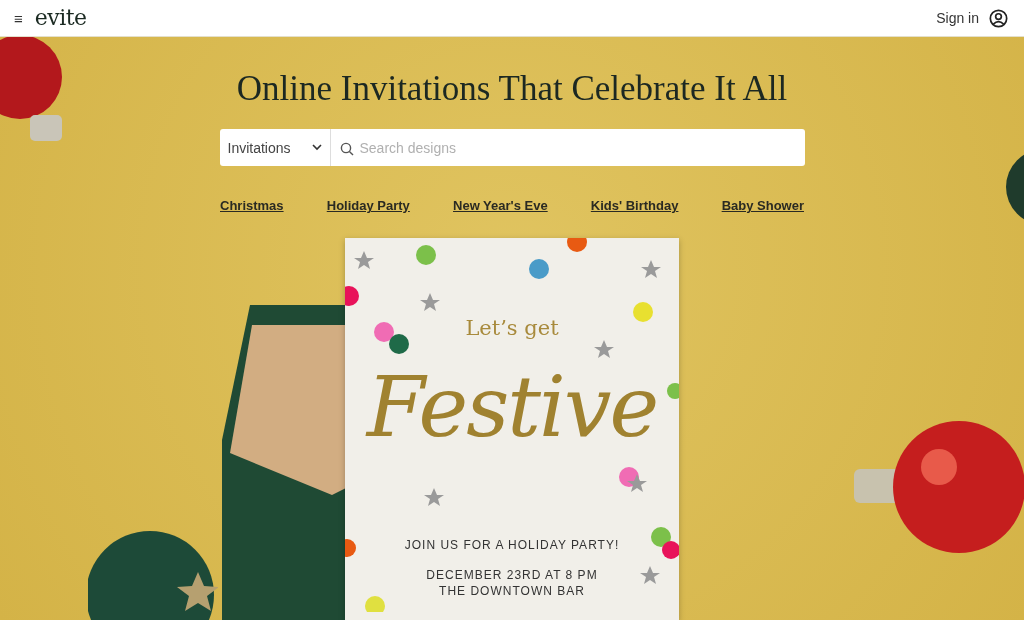 The width and height of the screenshot is (1024, 620). I want to click on invitation-detail: JOIN US FOR A HOLIDAY PARTY!, so click(512, 544).